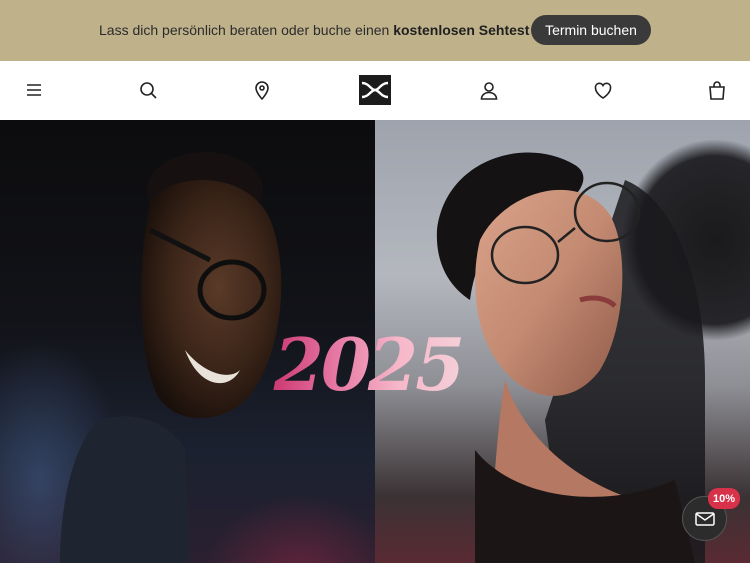 The image size is (750, 563). Describe the element at coordinates (591, 30) in the screenshot. I see `book-appointment-button: Termin buchen` at that location.